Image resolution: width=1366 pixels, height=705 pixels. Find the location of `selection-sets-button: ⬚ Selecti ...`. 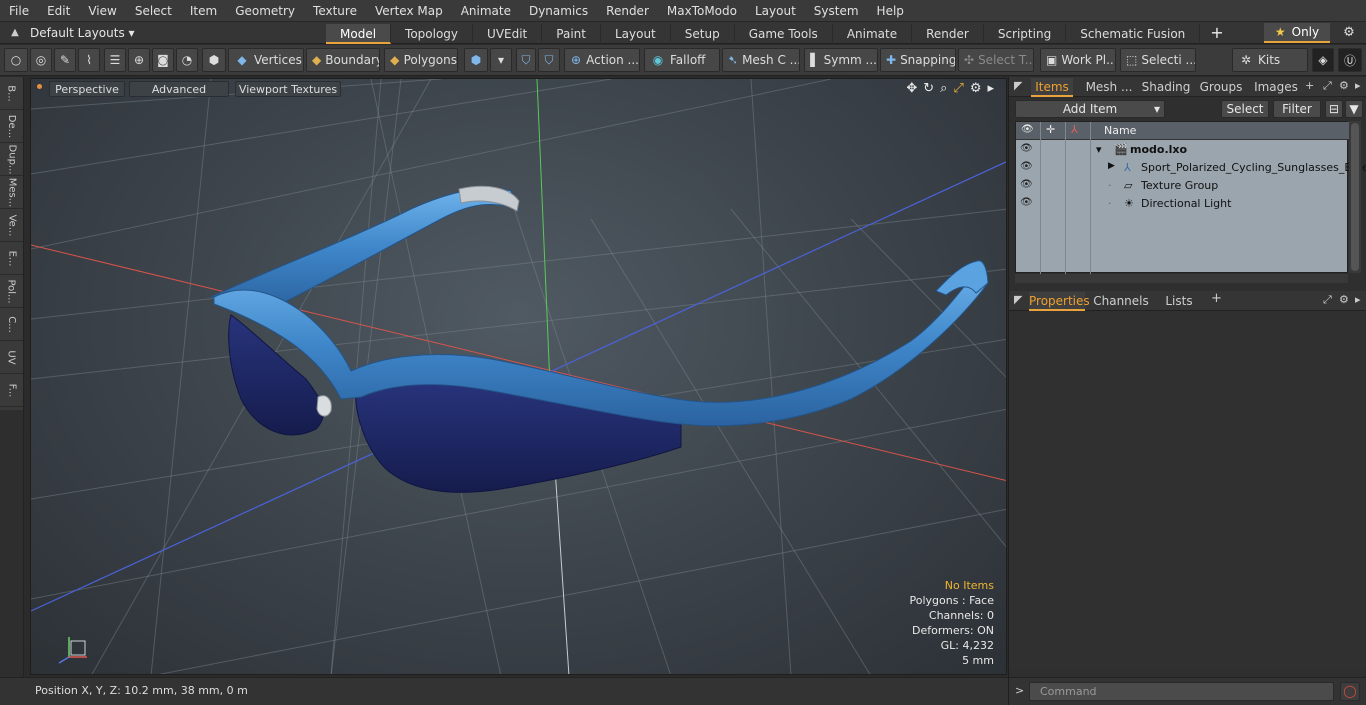

selection-sets-button: ⬚ Selecti ... is located at coordinates (1158, 60).